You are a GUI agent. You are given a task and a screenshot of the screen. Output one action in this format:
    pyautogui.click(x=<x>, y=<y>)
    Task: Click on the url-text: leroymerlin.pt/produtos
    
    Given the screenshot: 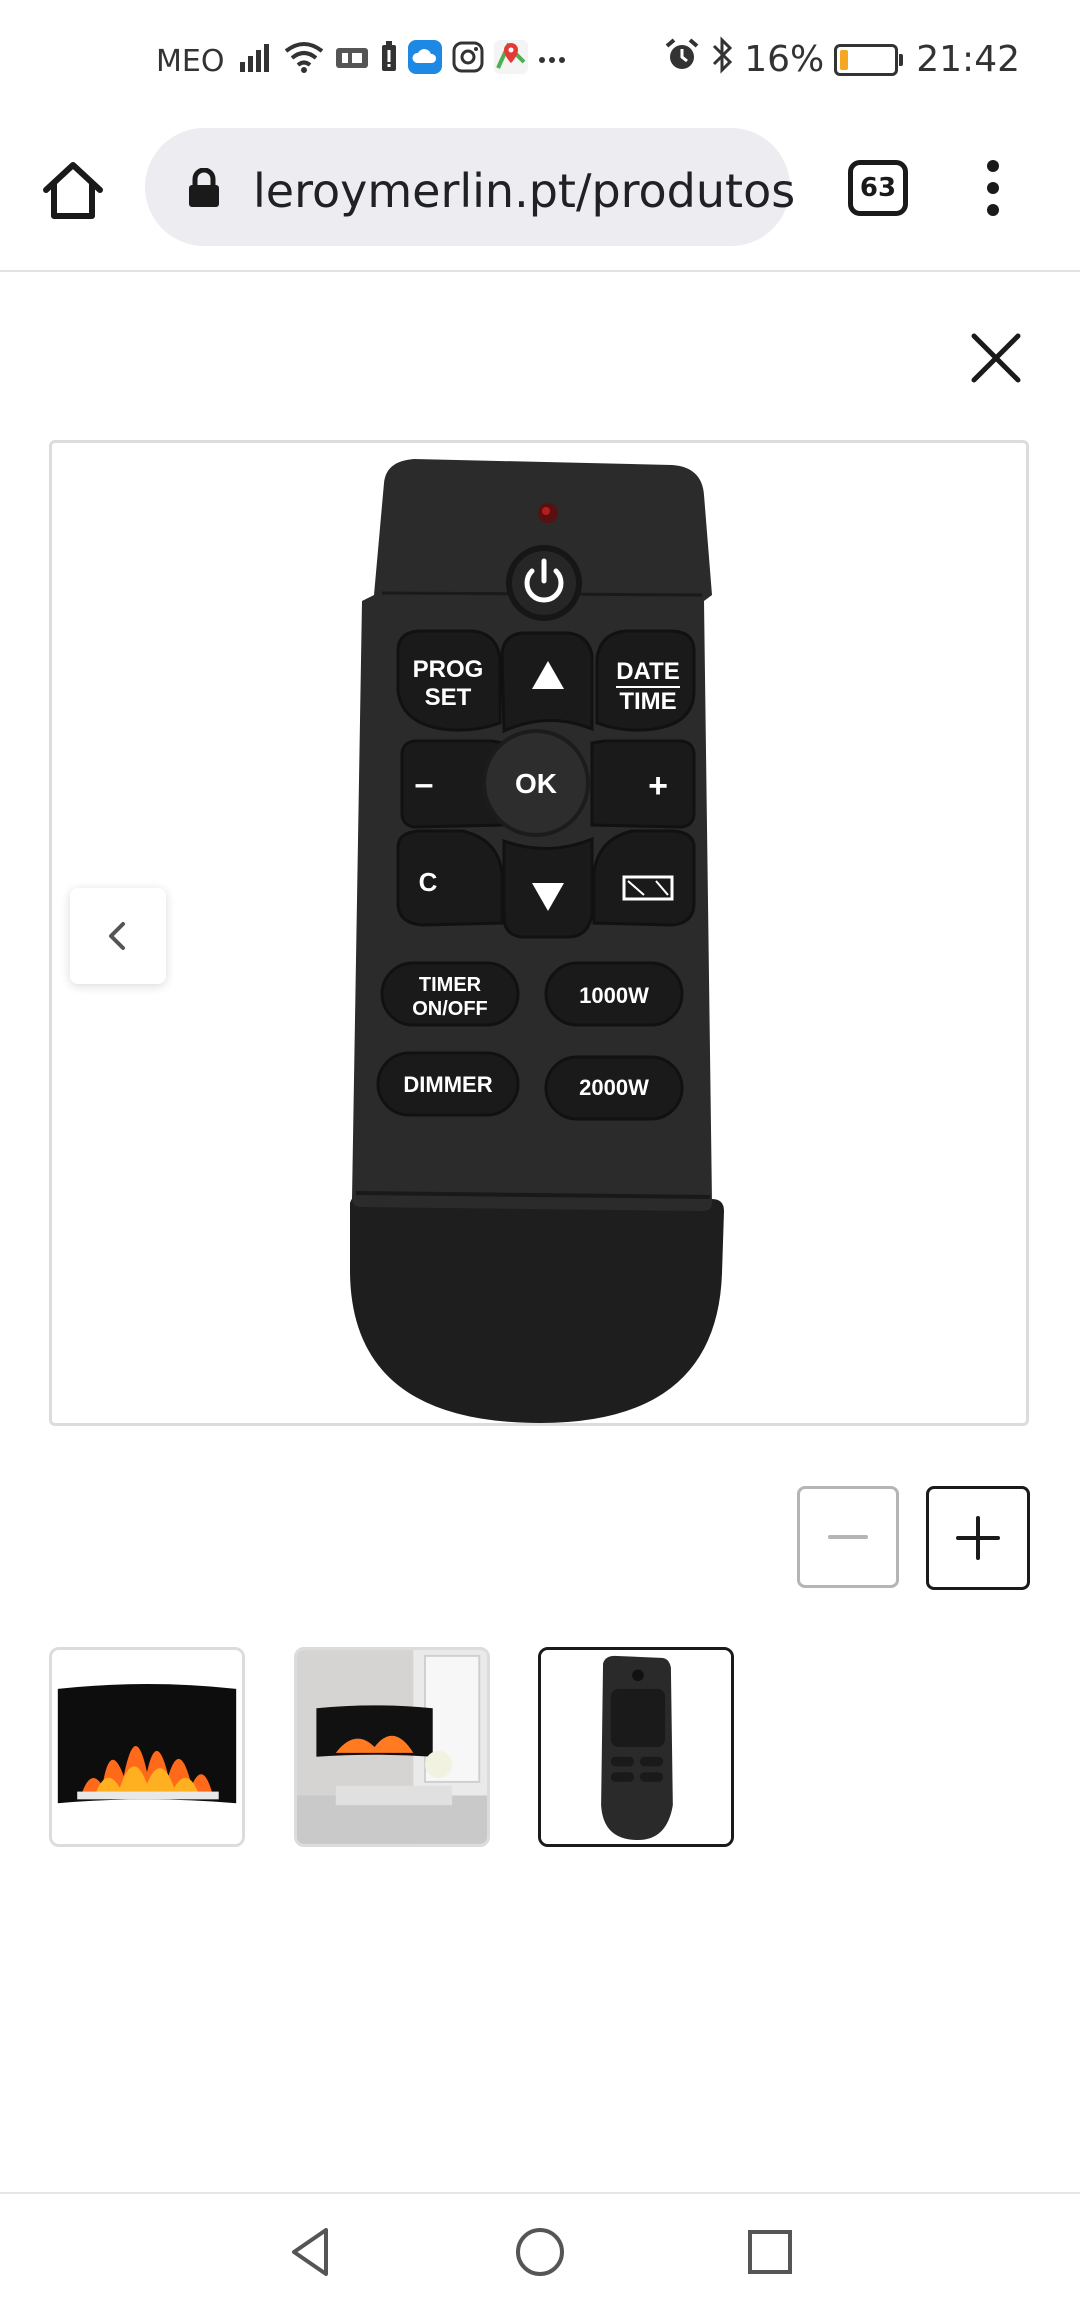 What is the action you would take?
    pyautogui.click(x=524, y=191)
    